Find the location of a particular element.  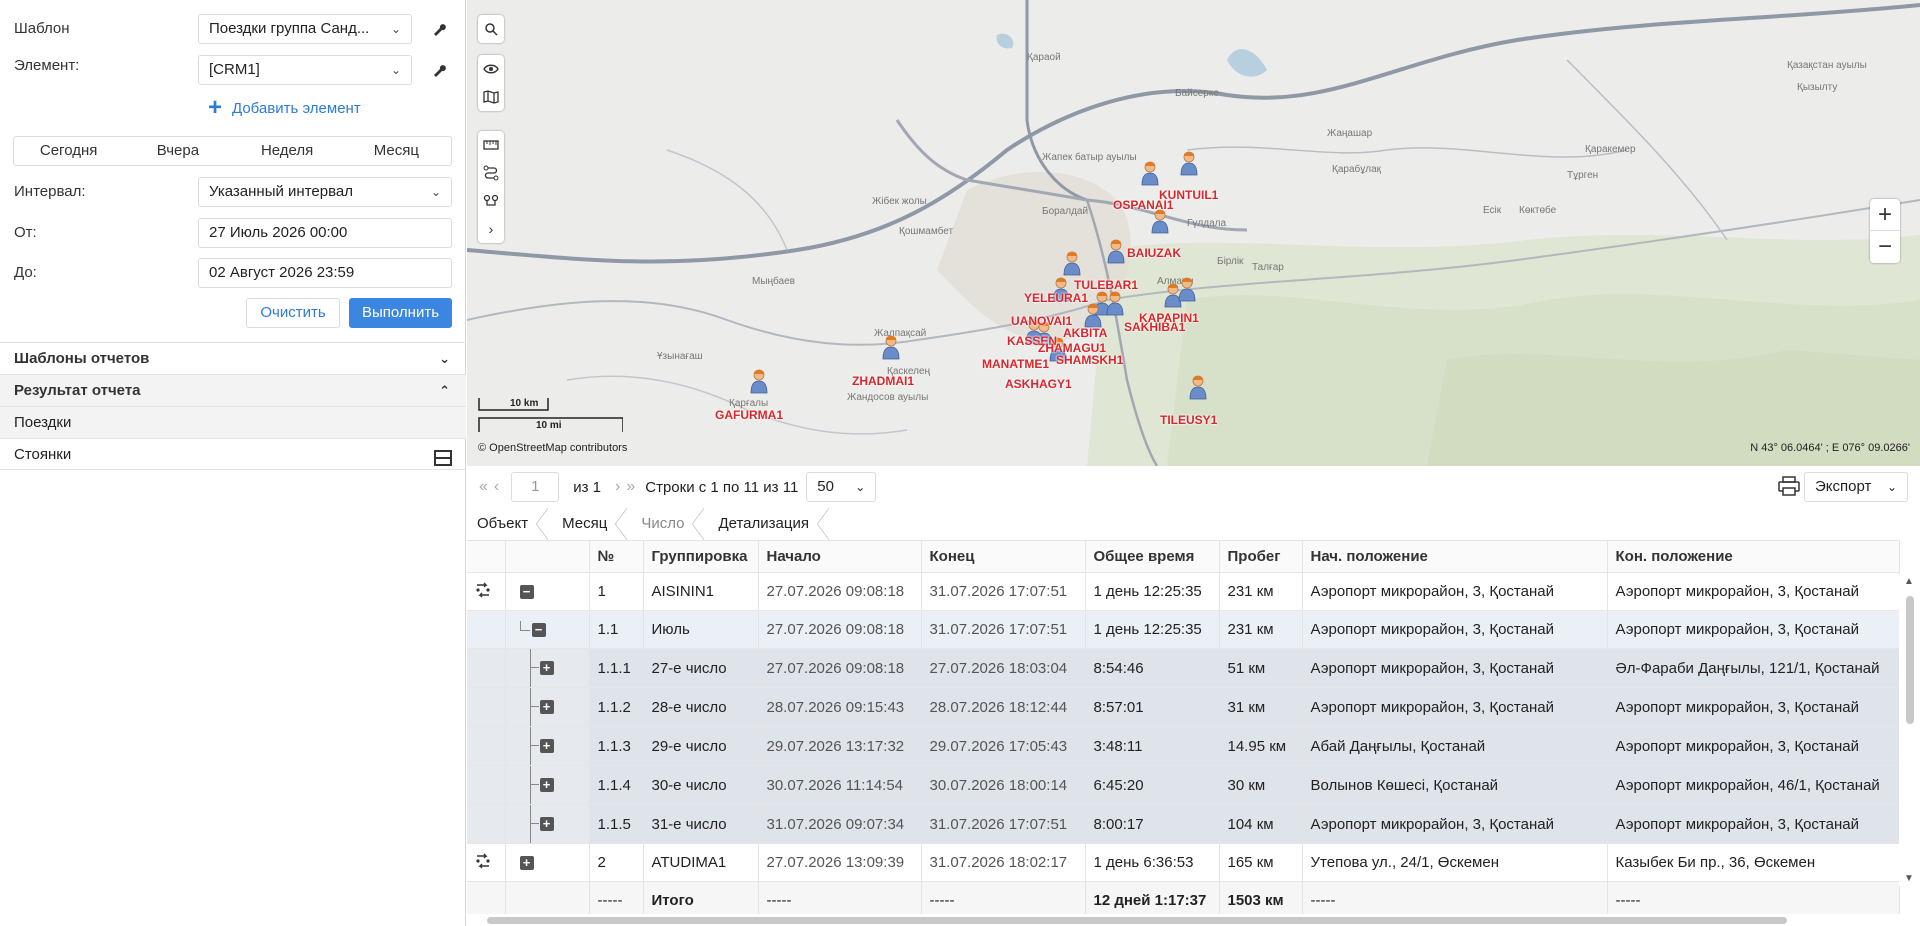

add-element-button: + Добавить элемент is located at coordinates (284, 108).